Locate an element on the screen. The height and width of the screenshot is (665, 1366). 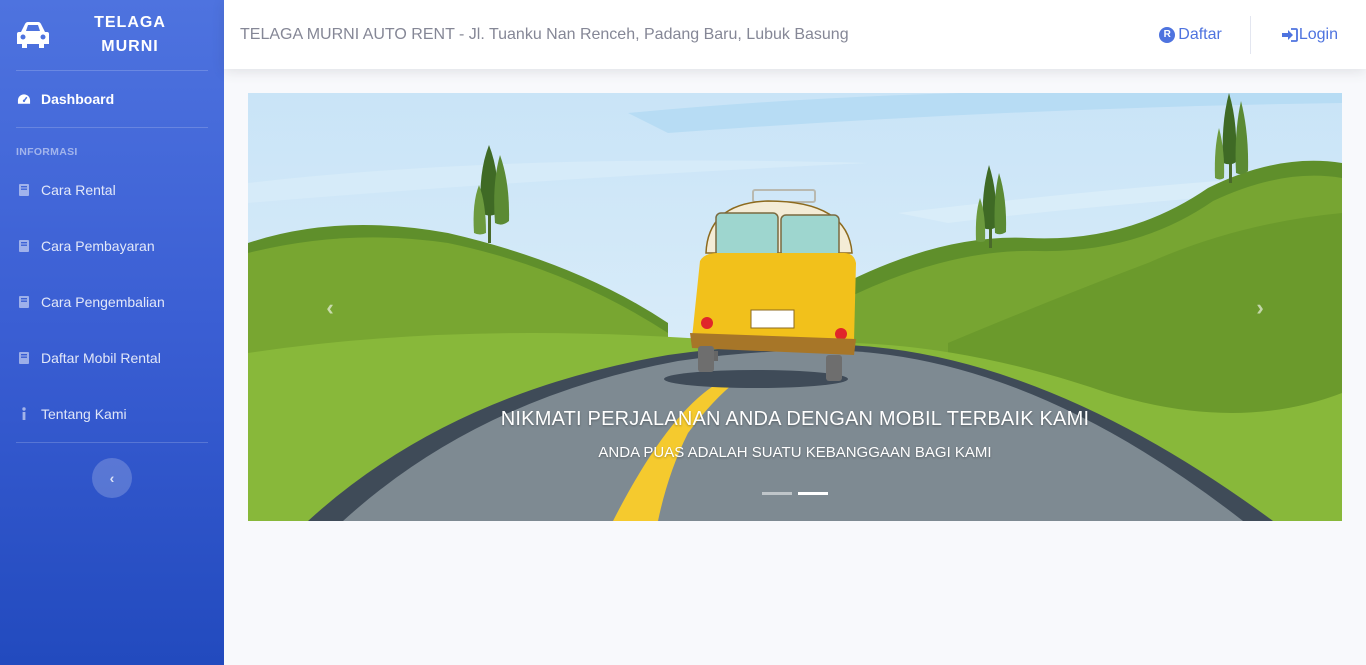
sidebar-item-cara-pengembalian: Cara Pengembalian is located at coordinates (112, 302).